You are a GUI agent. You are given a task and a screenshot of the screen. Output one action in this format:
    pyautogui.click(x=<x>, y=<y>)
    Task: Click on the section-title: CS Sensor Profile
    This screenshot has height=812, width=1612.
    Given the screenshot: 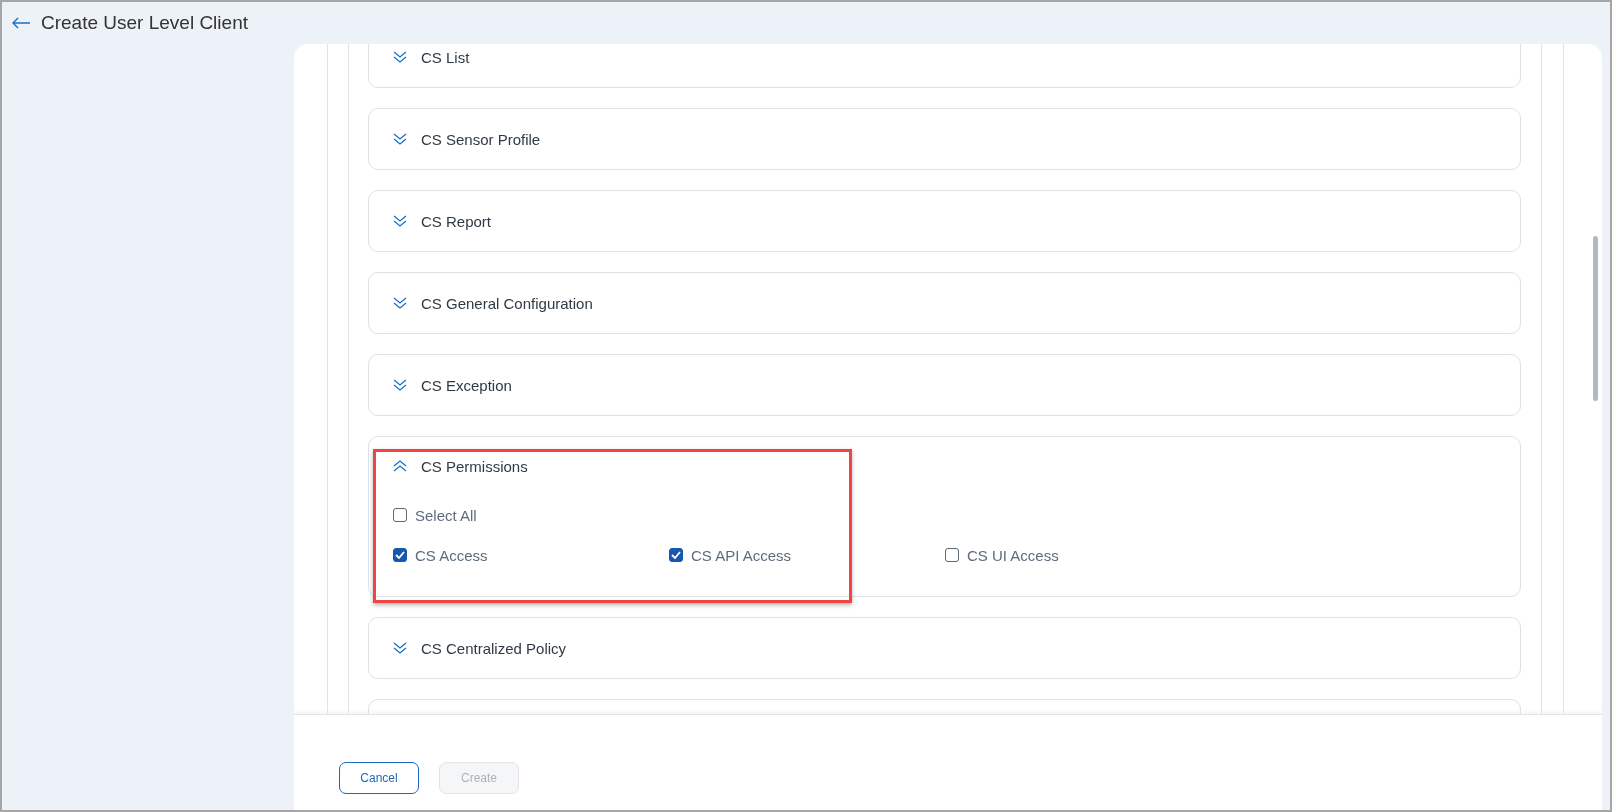 What is the action you would take?
    pyautogui.click(x=481, y=139)
    